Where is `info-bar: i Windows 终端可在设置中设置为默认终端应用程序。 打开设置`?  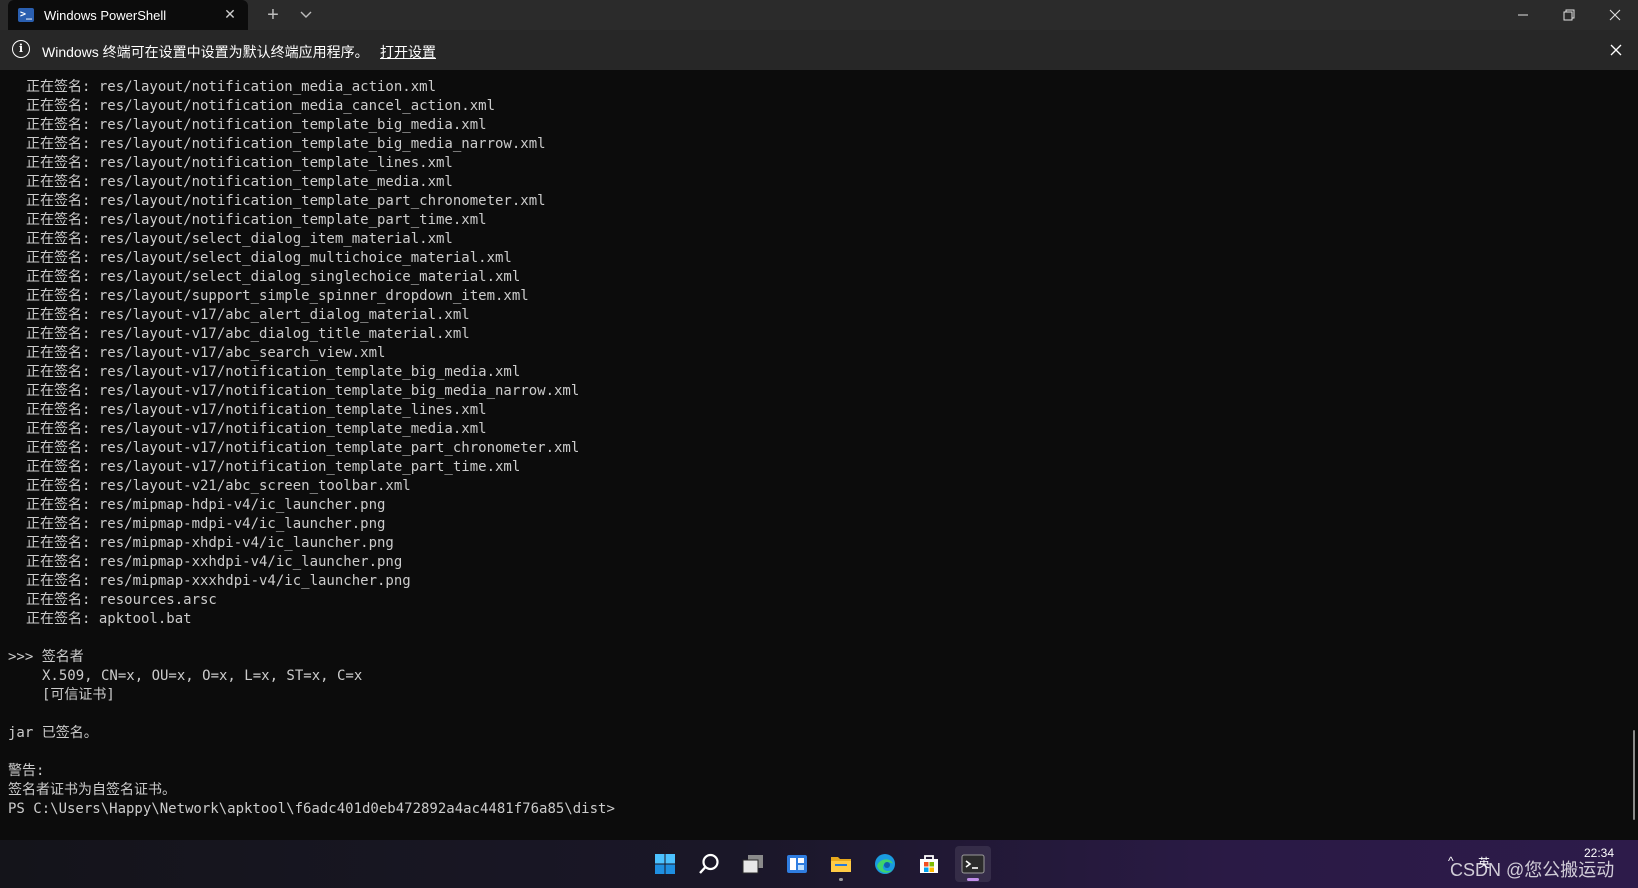 info-bar: i Windows 终端可在设置中设置为默认终端应用程序。 打开设置 is located at coordinates (819, 50).